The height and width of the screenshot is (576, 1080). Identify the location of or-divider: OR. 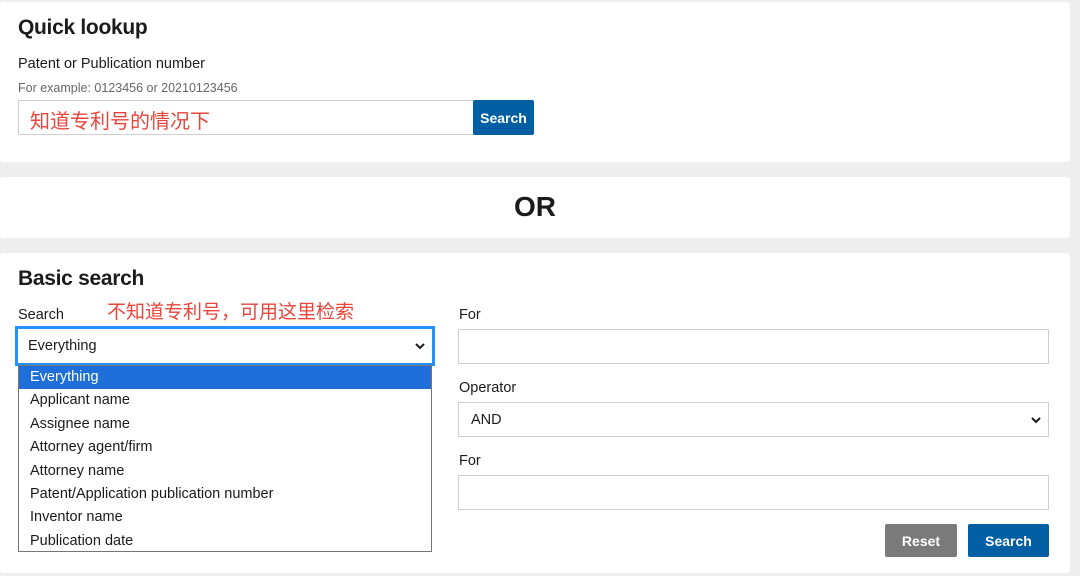
(535, 207).